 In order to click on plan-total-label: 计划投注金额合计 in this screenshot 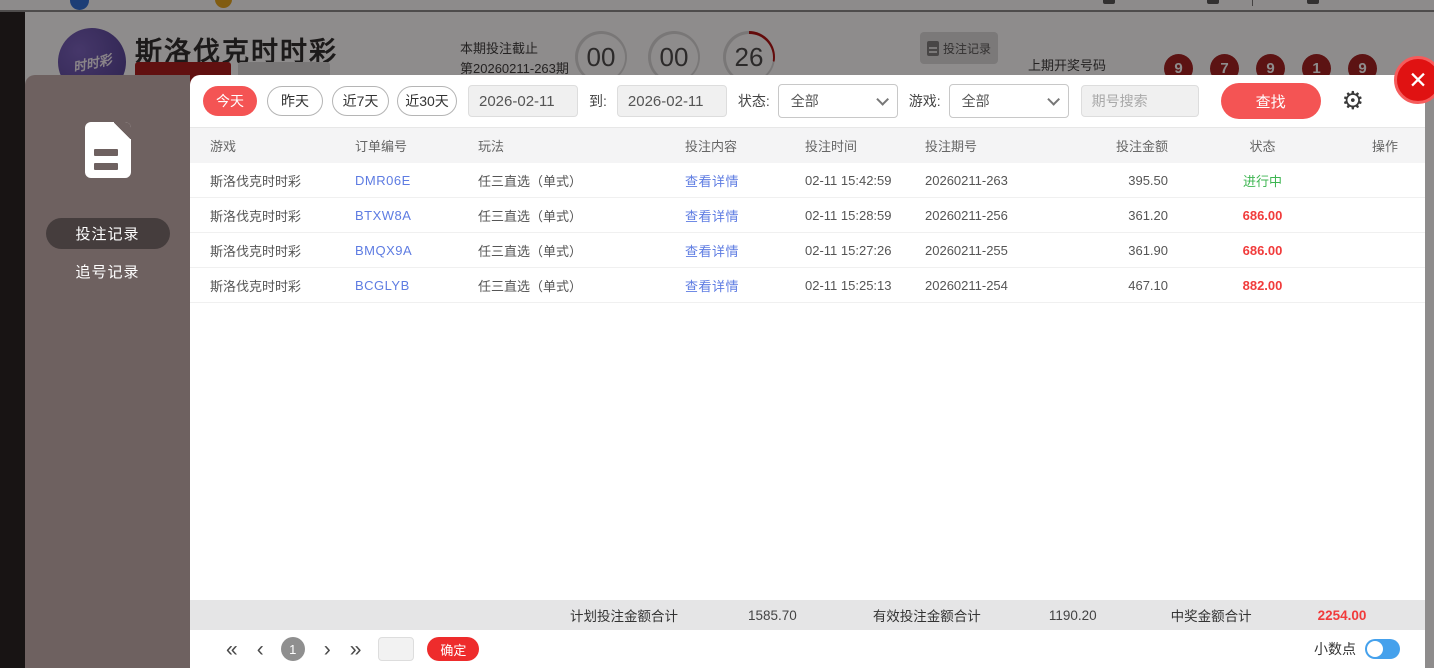, I will do `click(624, 616)`.